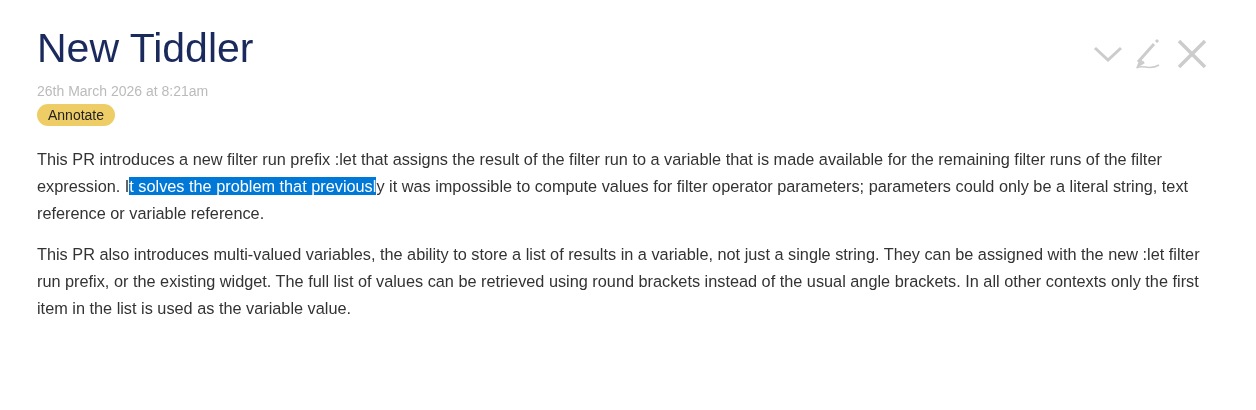 The image size is (1256, 410). What do you see at coordinates (123, 91) in the screenshot?
I see `modified-date: 26th March 2026 at 8:21am` at bounding box center [123, 91].